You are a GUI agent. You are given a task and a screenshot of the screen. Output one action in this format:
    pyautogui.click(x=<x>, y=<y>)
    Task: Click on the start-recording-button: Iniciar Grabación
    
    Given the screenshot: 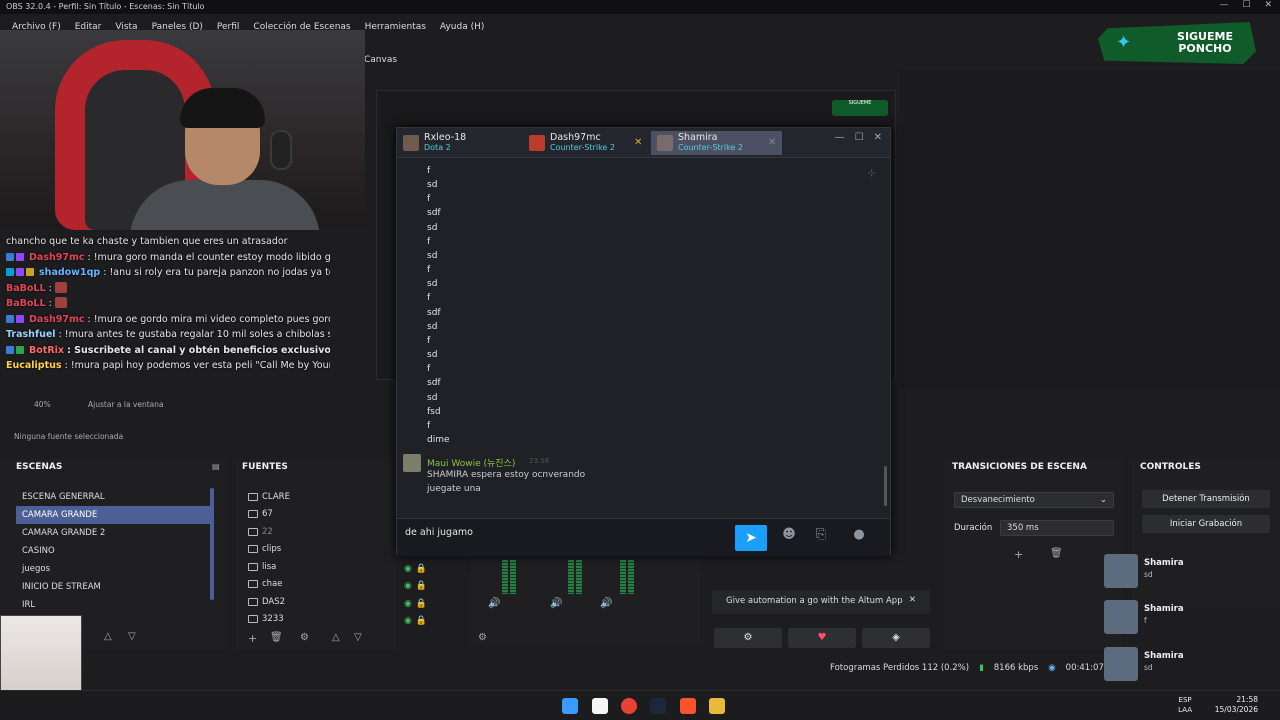 What is the action you would take?
    pyautogui.click(x=1206, y=524)
    